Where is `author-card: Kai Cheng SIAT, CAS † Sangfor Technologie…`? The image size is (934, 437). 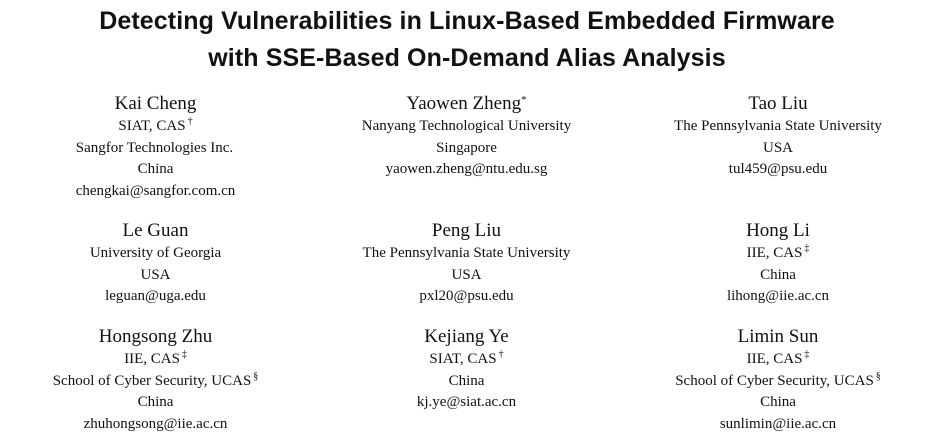 author-card: Kai Cheng SIAT, CAS † Sangfor Technologie… is located at coordinates (155, 155).